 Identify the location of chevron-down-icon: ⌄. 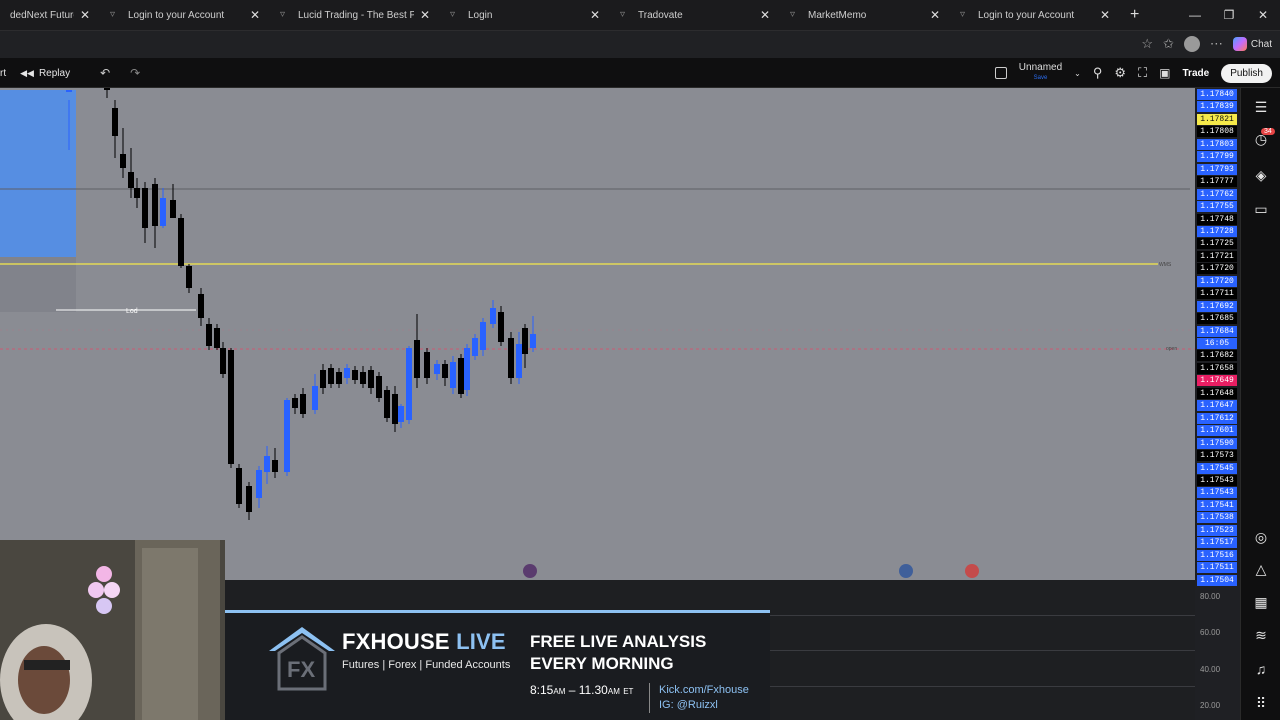
(1077, 73).